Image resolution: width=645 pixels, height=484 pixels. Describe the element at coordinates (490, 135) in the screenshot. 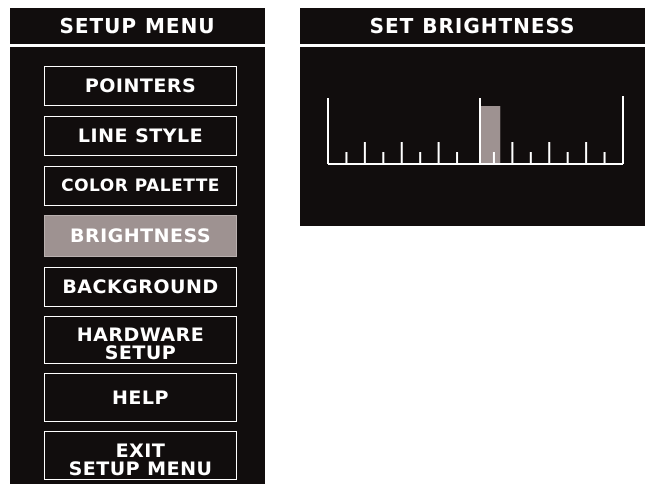

I see `brightness-level-indicator` at that location.